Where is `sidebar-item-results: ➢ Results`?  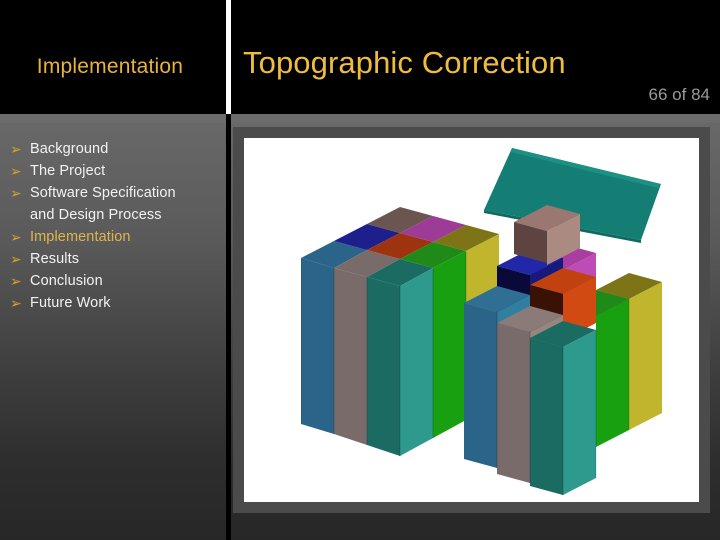
sidebar-item-results: ➢ Results is located at coordinates (111, 259).